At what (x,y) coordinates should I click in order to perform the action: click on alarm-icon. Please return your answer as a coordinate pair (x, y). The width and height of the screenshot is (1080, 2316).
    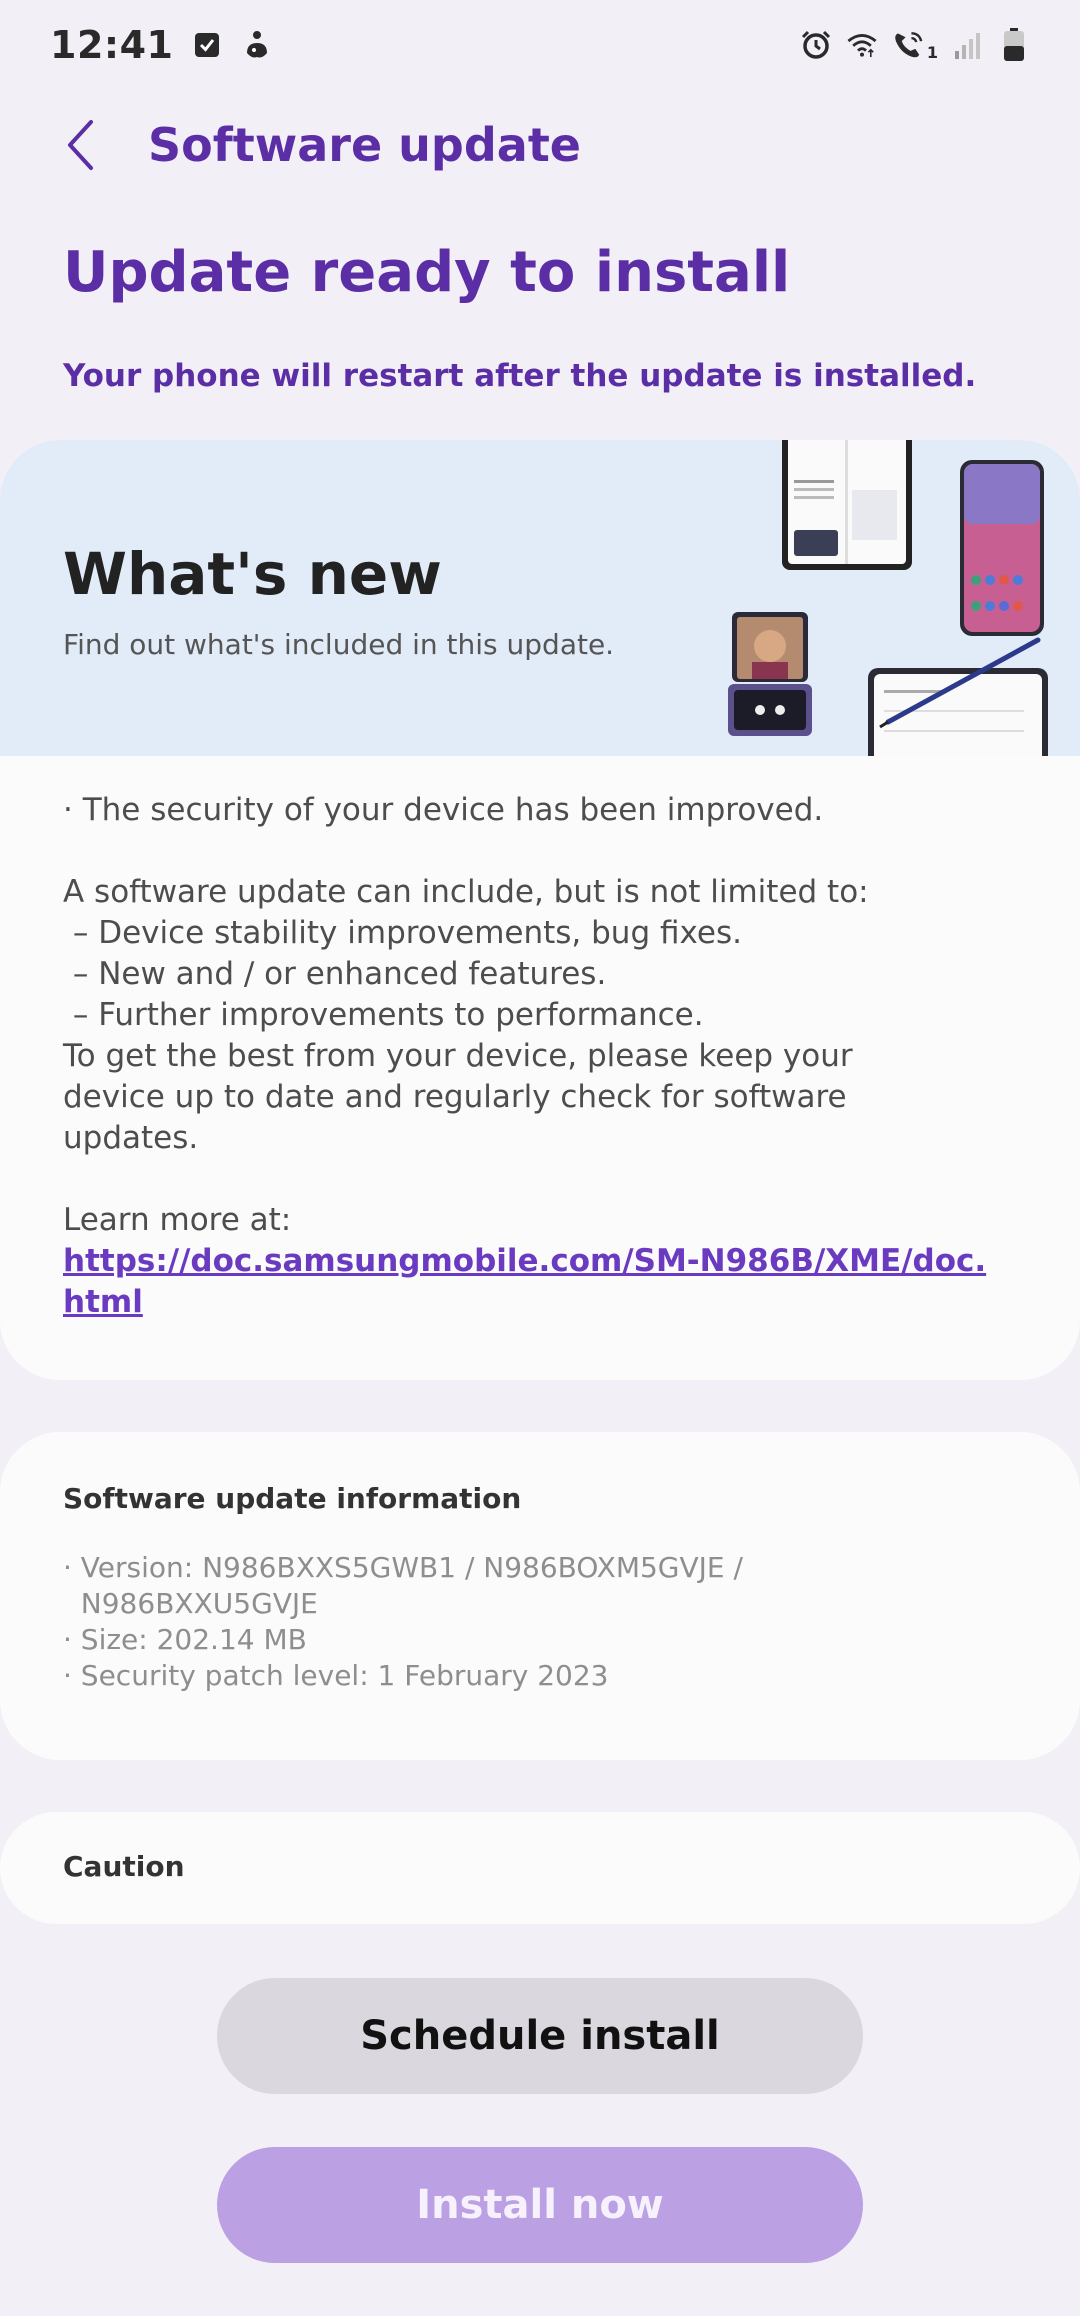
    Looking at the image, I should click on (816, 45).